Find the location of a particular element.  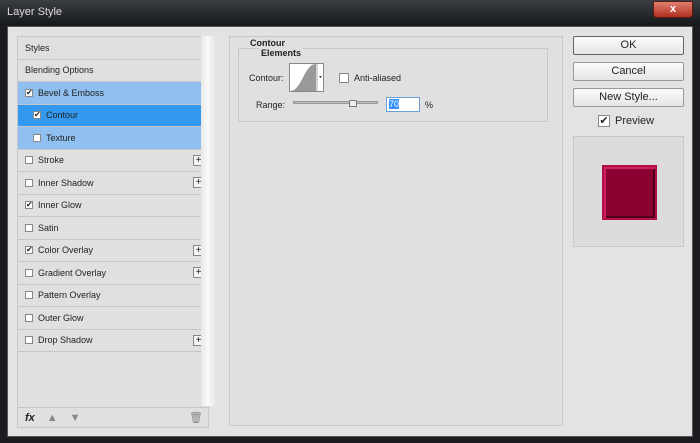

style-item-label: Drop Shadow is located at coordinates (65, 340).